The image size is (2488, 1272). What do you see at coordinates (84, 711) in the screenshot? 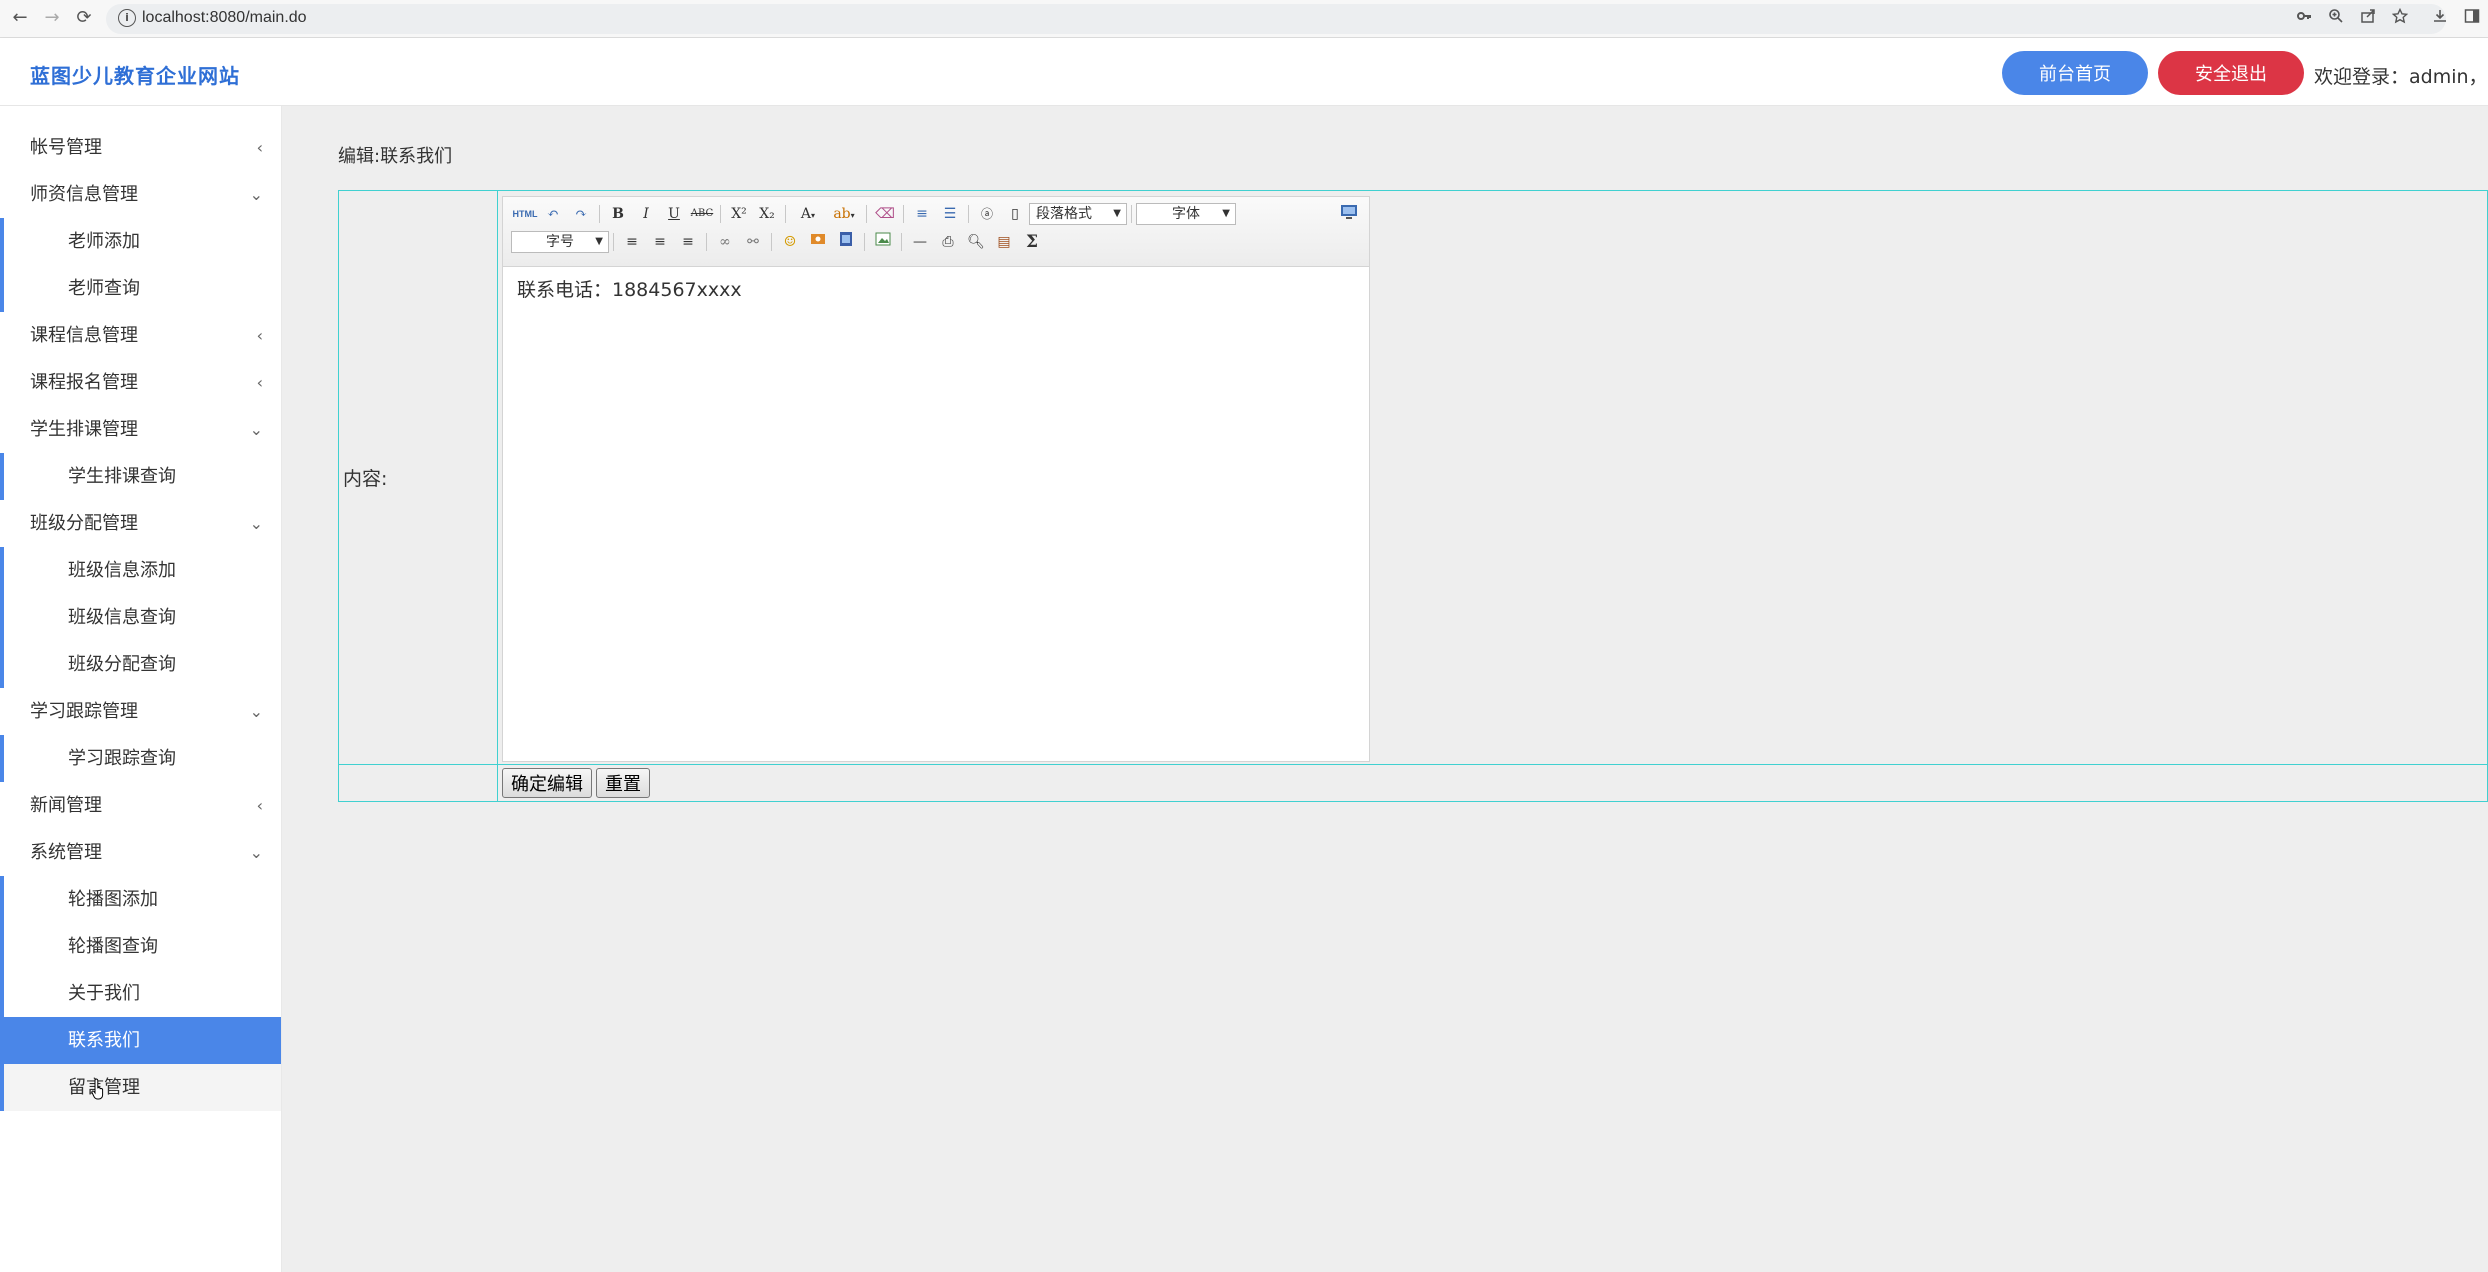
I see `sidebar-item-label: 学习跟踪管理` at bounding box center [84, 711].